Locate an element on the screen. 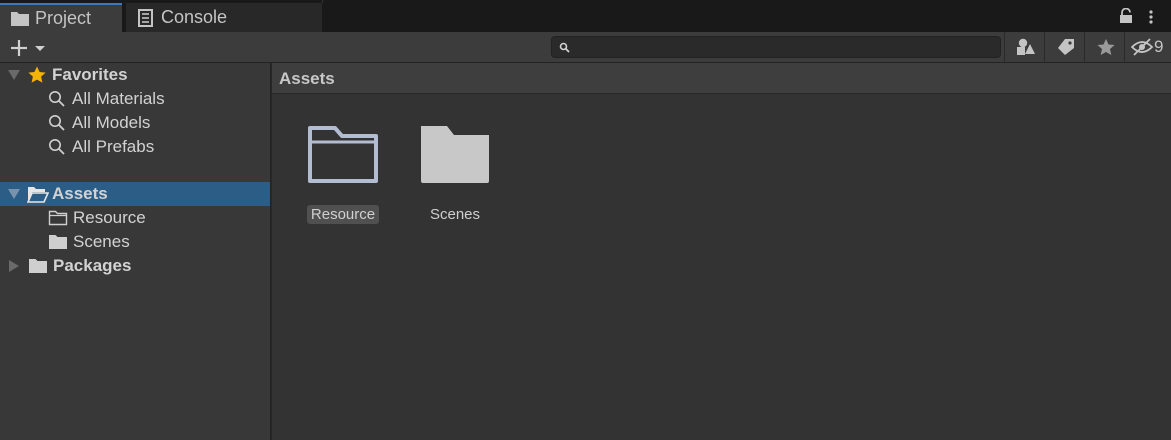  tag-icon is located at coordinates (1066, 47).